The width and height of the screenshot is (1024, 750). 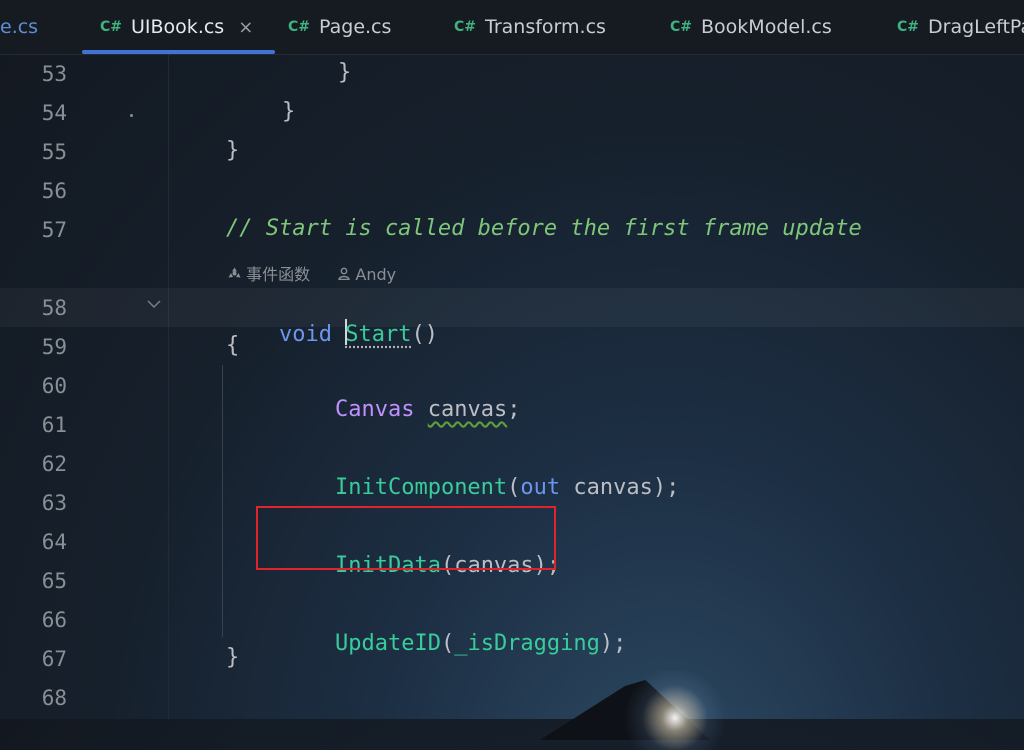 What do you see at coordinates (131, 115) in the screenshot?
I see `background-star` at bounding box center [131, 115].